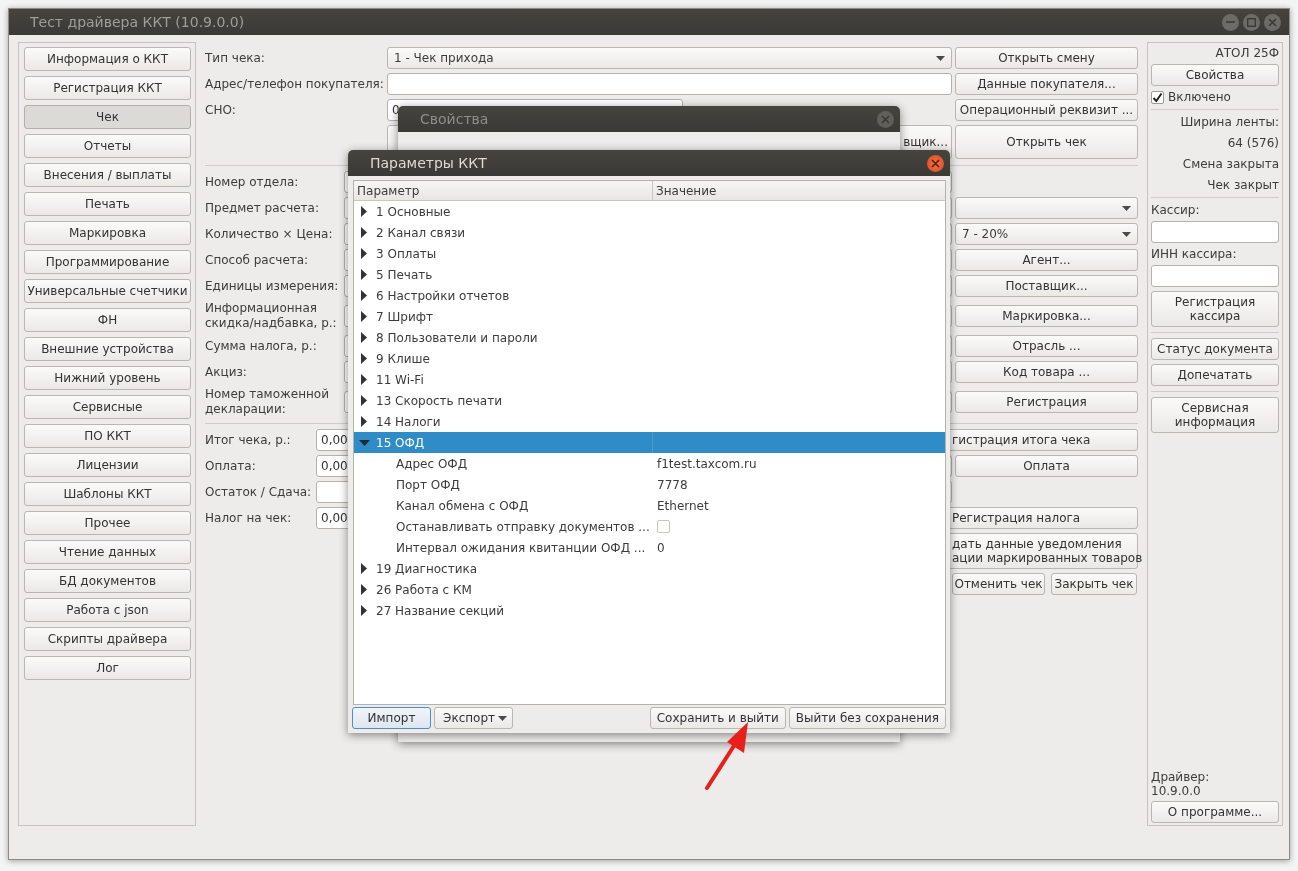  I want to click on dropdown: 7 - 20%, so click(1046, 234).